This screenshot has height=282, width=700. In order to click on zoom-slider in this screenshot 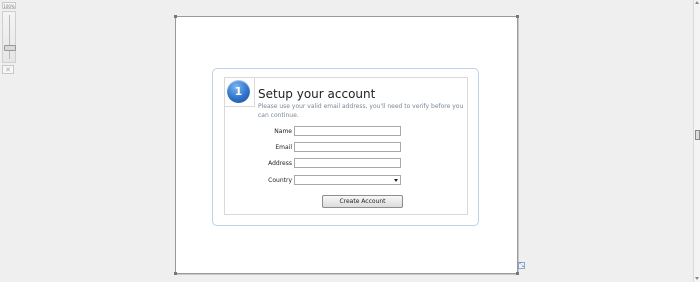, I will do `click(9, 37)`.